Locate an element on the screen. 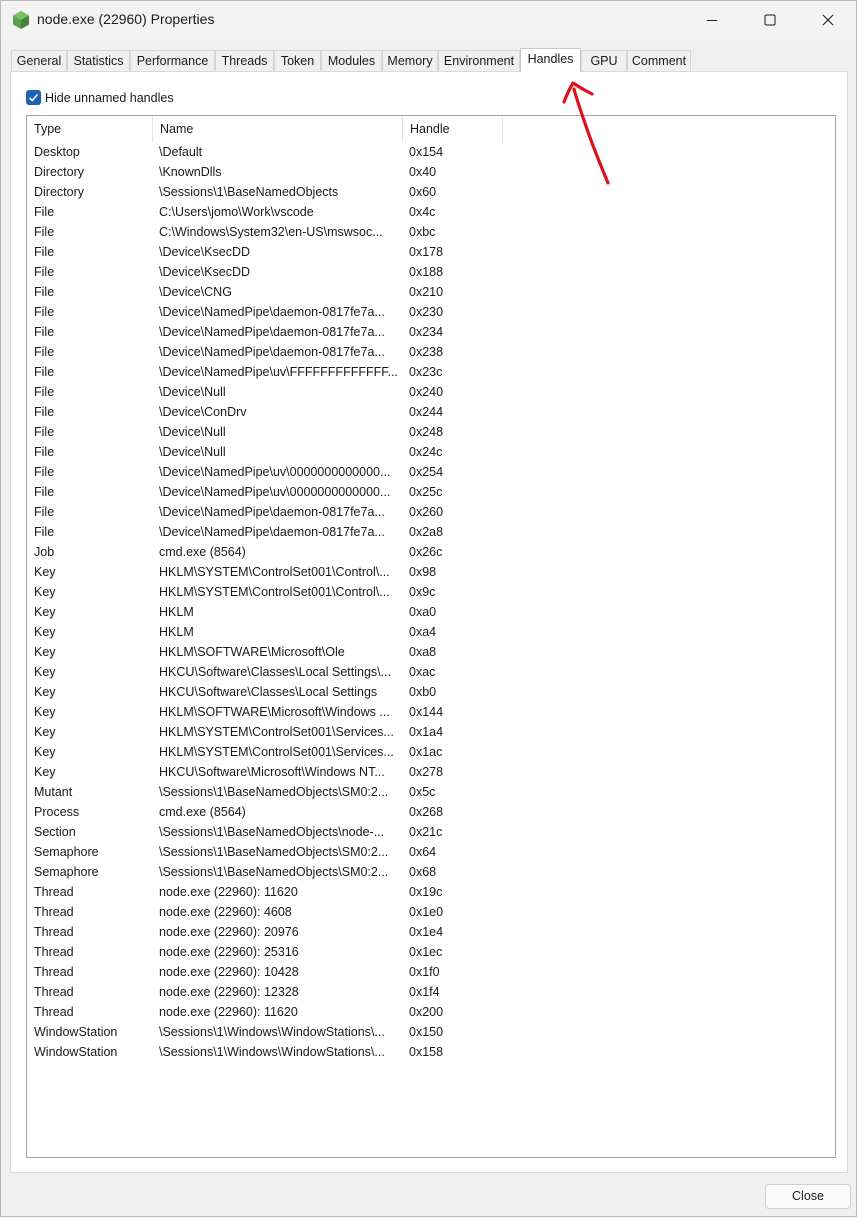  table-row: Key HKLM\SOFTWARE\Microsoft\Ole 0xa8 is located at coordinates (431, 652).